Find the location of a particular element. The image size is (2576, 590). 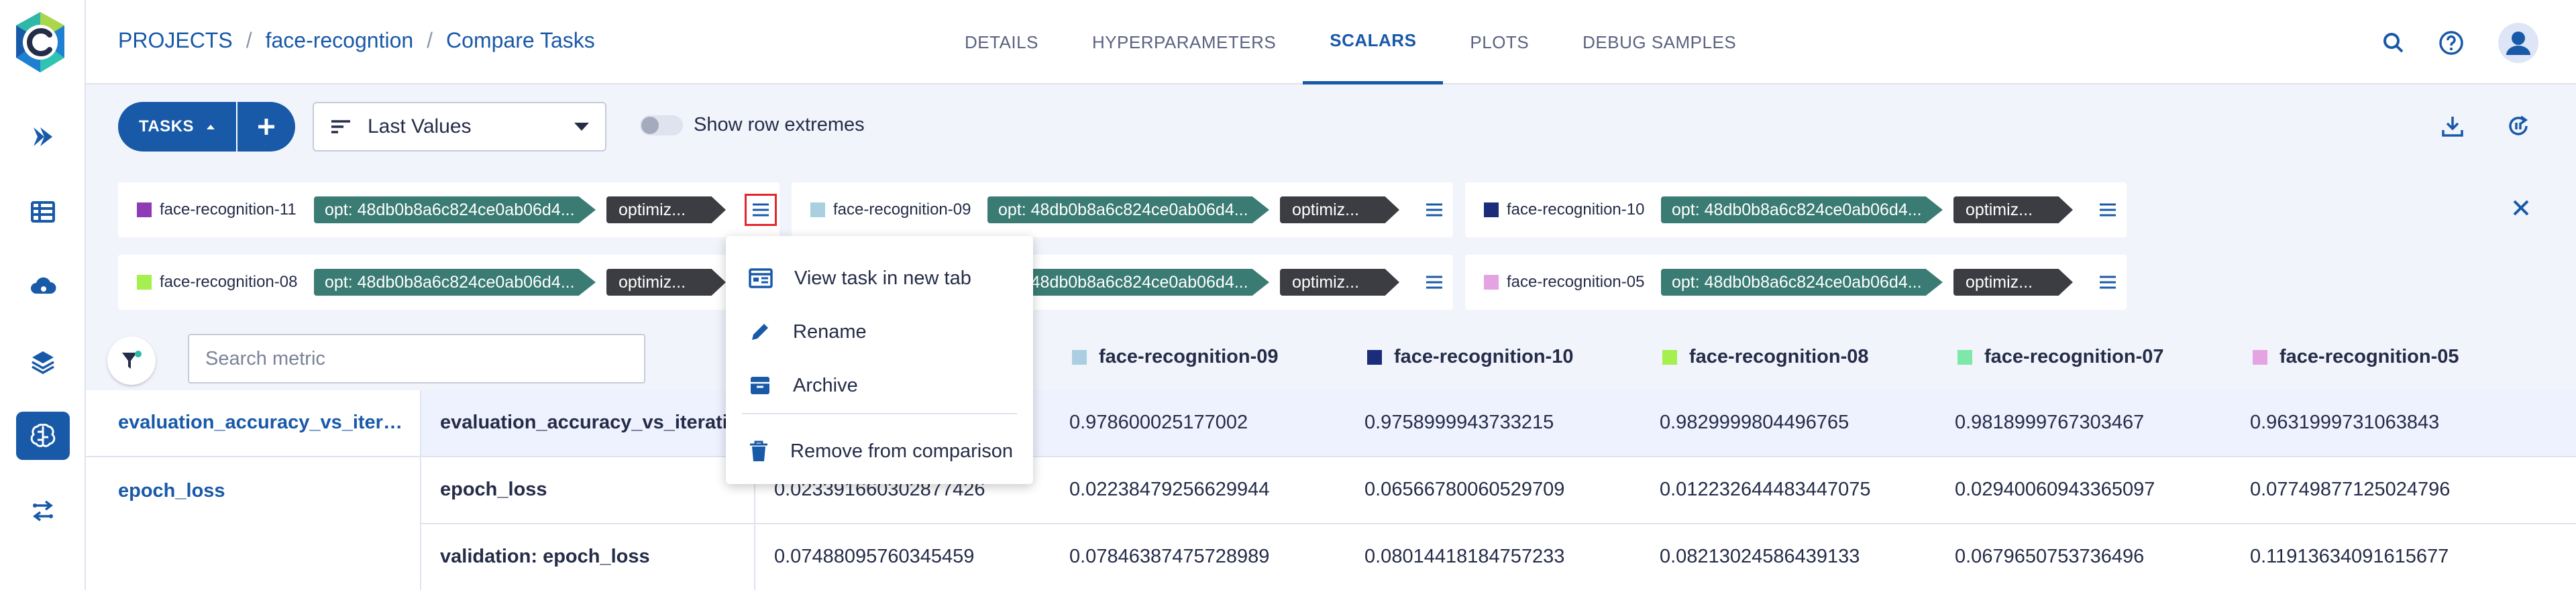

row-extremes-label: Show row extremes is located at coordinates (779, 124).